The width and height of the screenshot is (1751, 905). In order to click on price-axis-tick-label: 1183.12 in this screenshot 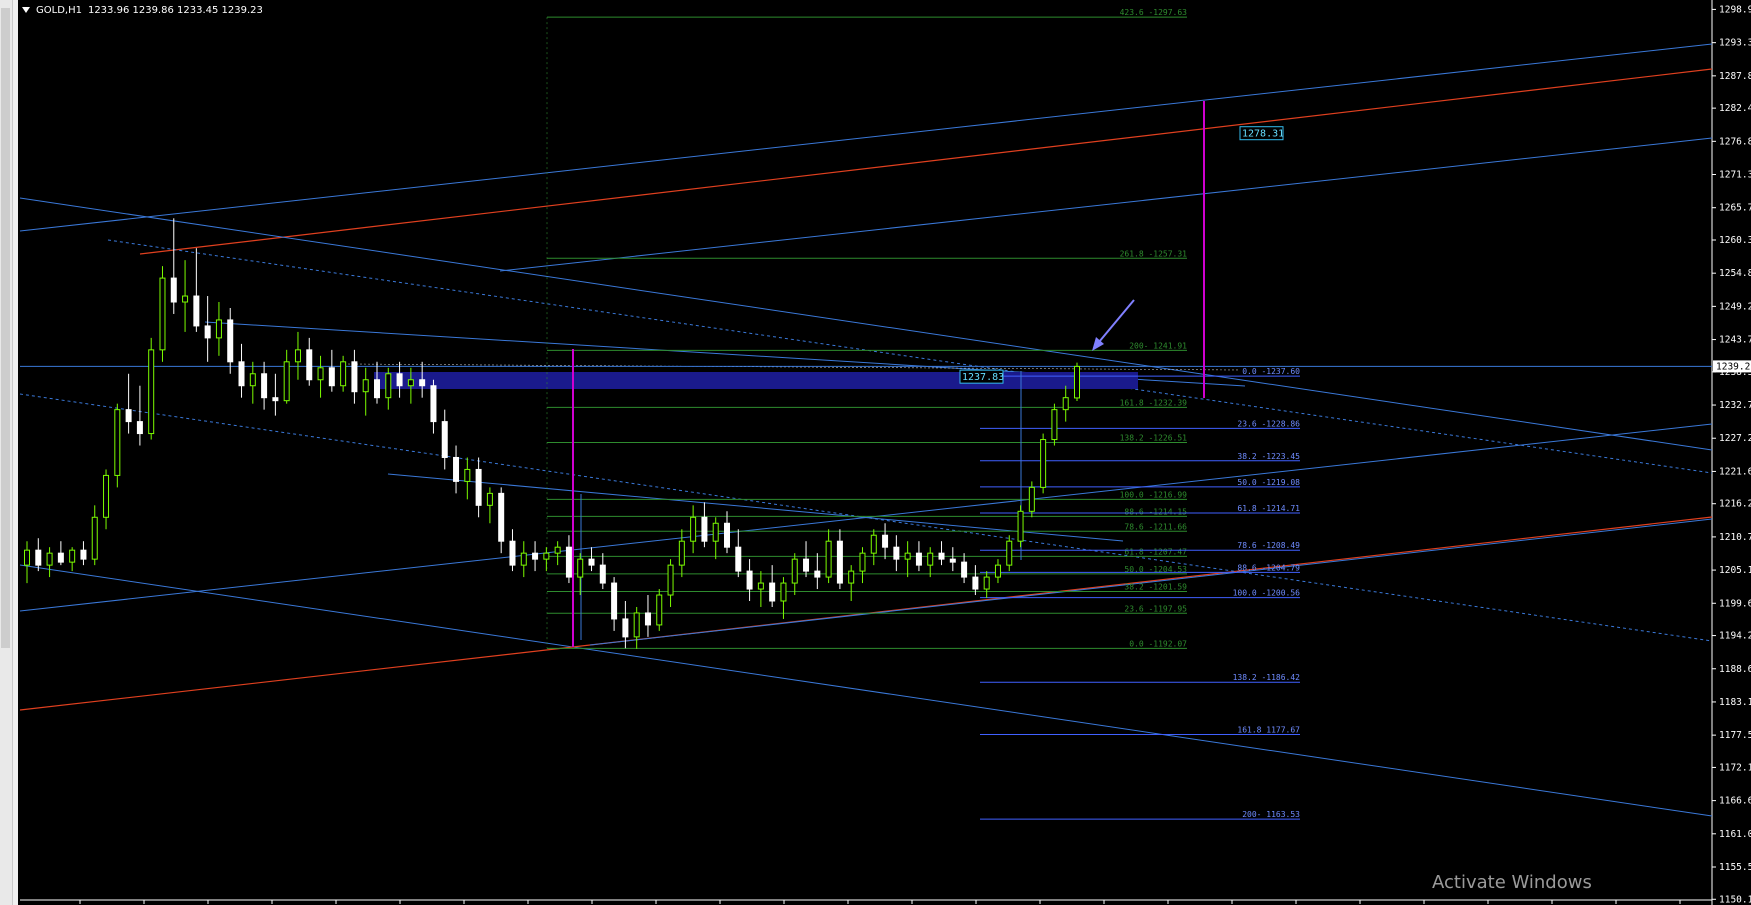, I will do `click(1735, 702)`.